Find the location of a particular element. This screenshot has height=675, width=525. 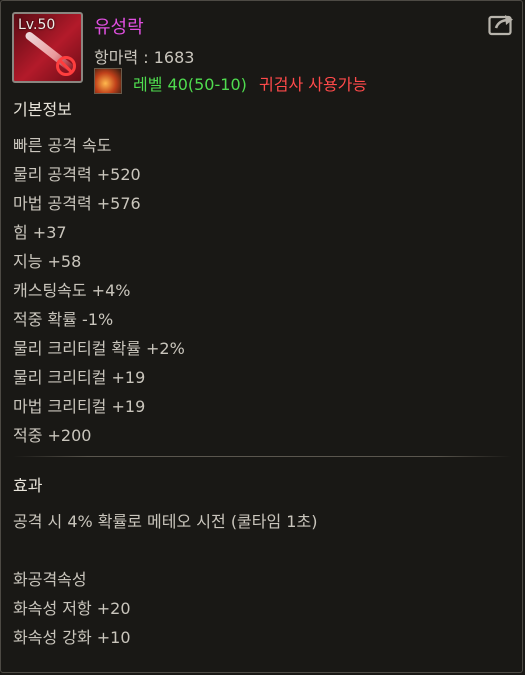

stat-line: 마법 공격력 +576 is located at coordinates (77, 203).